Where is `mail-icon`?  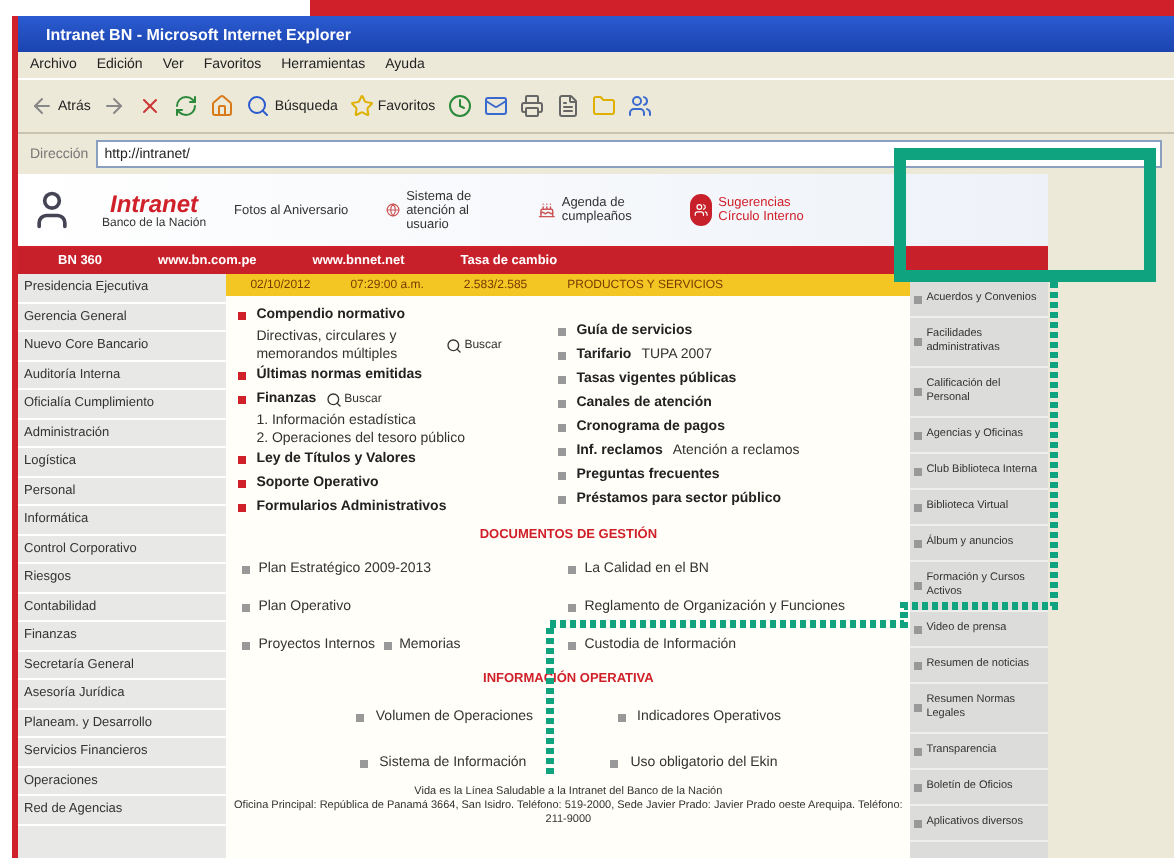
mail-icon is located at coordinates (495, 106).